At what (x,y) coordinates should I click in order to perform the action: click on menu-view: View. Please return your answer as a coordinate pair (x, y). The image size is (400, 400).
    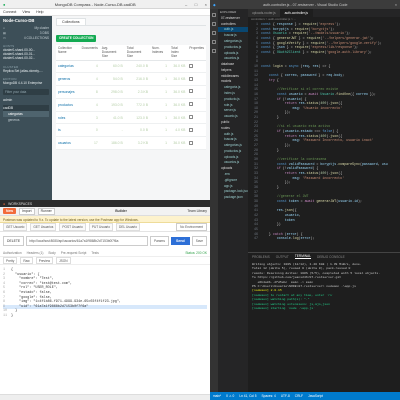
    Looking at the image, I should click on (26, 12).